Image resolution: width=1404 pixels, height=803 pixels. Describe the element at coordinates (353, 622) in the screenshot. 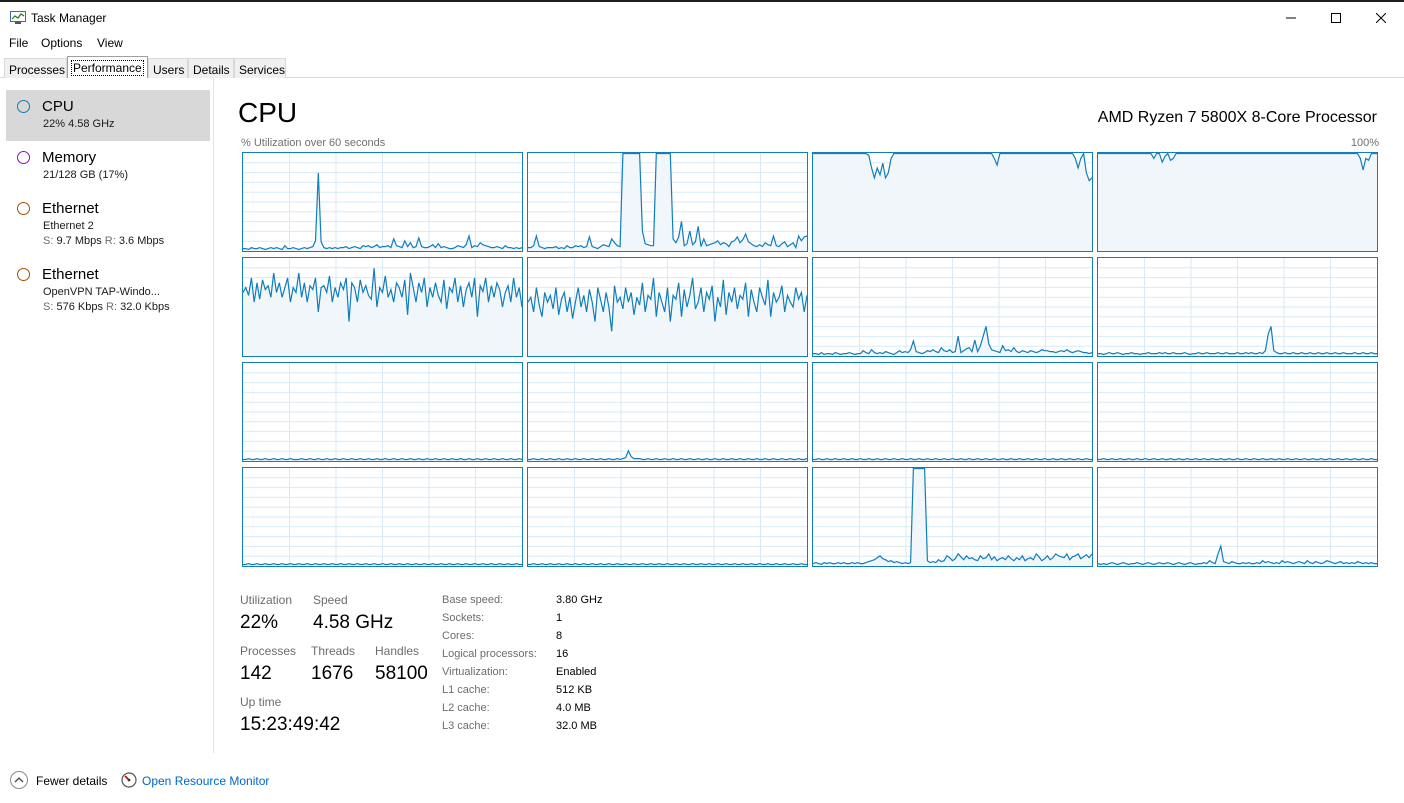

I see `speed-value: 4.58 GHz` at that location.